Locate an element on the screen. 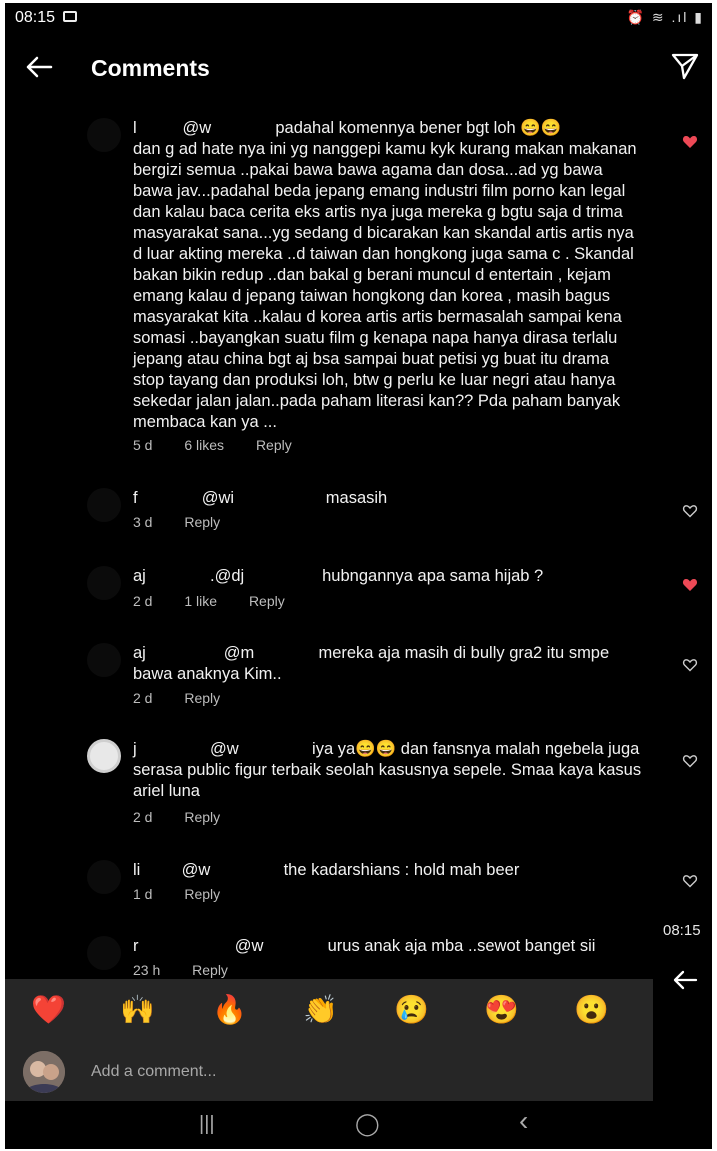  heart-emoji-button: ❤️ is located at coordinates (48, 1010).